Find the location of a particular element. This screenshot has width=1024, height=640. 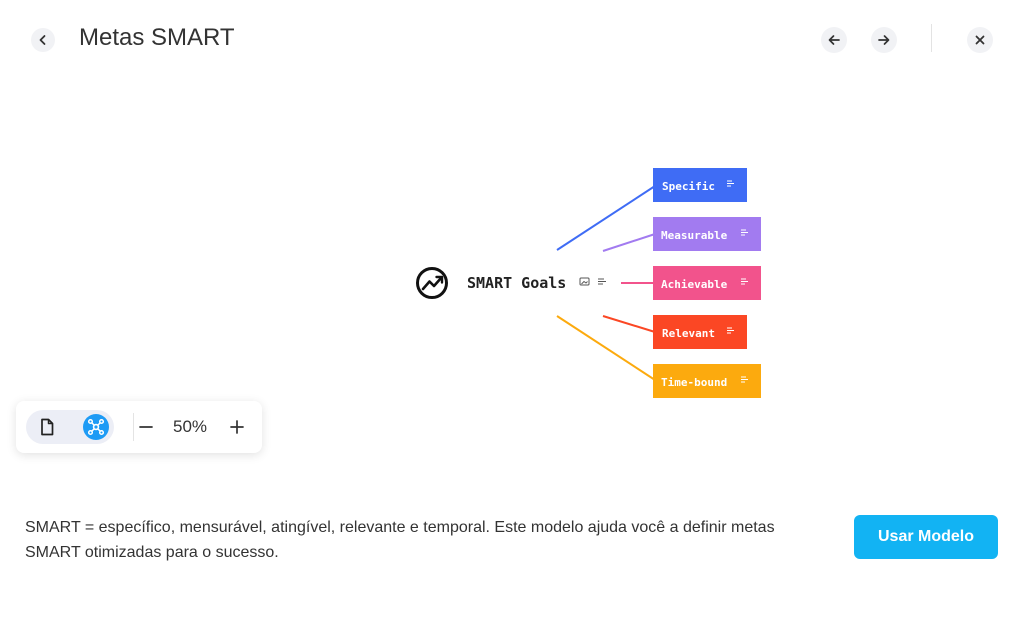

document-icon is located at coordinates (47, 427).